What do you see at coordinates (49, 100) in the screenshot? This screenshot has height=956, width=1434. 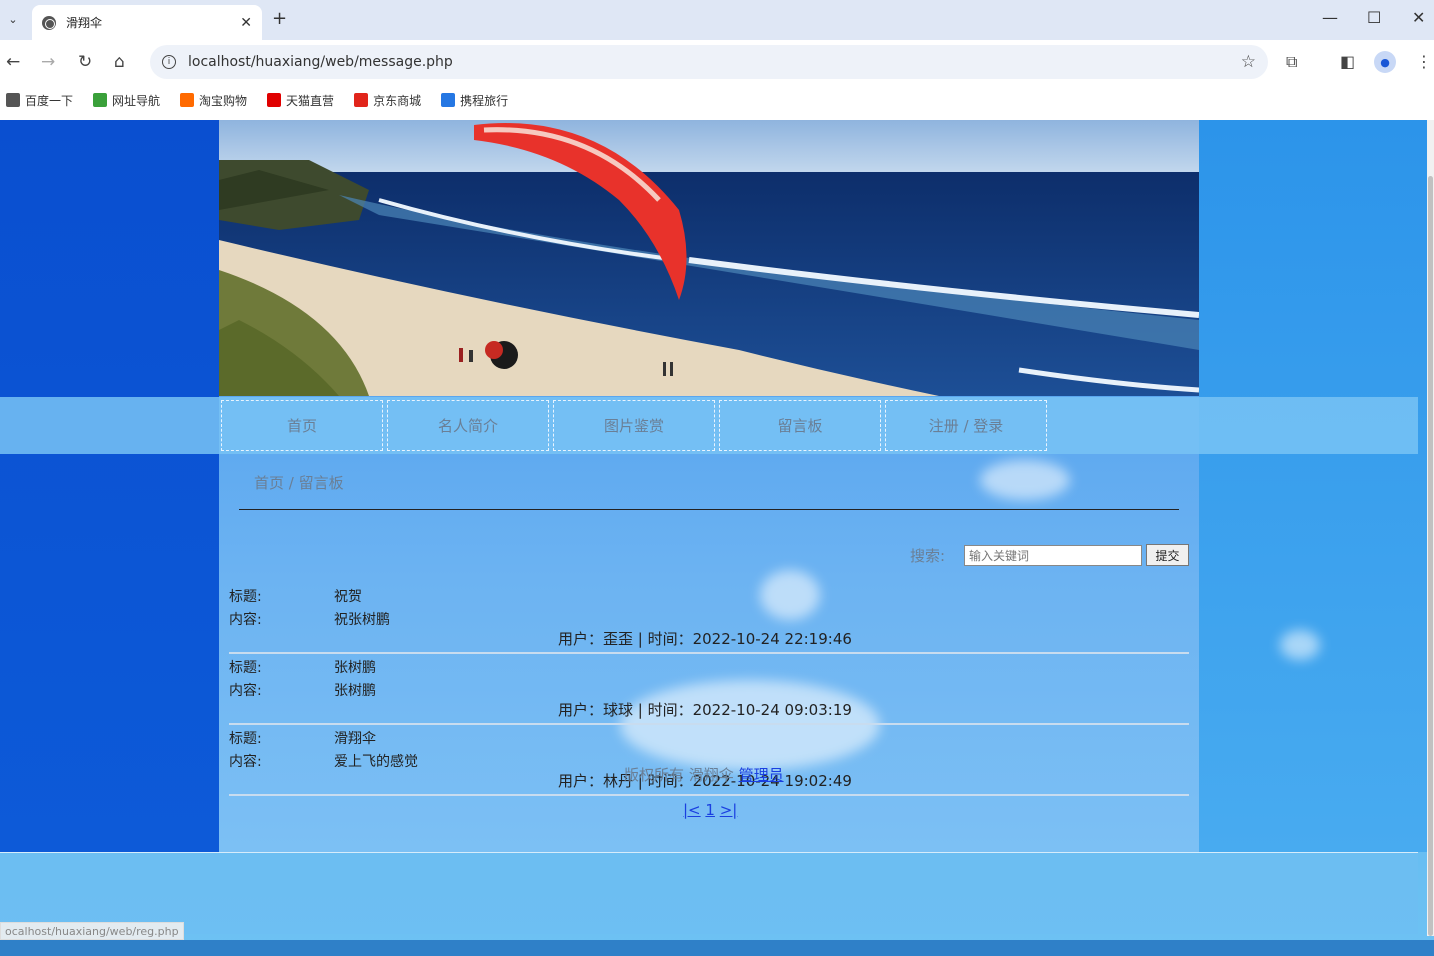 I see `bookmark-label: 百度一下` at bounding box center [49, 100].